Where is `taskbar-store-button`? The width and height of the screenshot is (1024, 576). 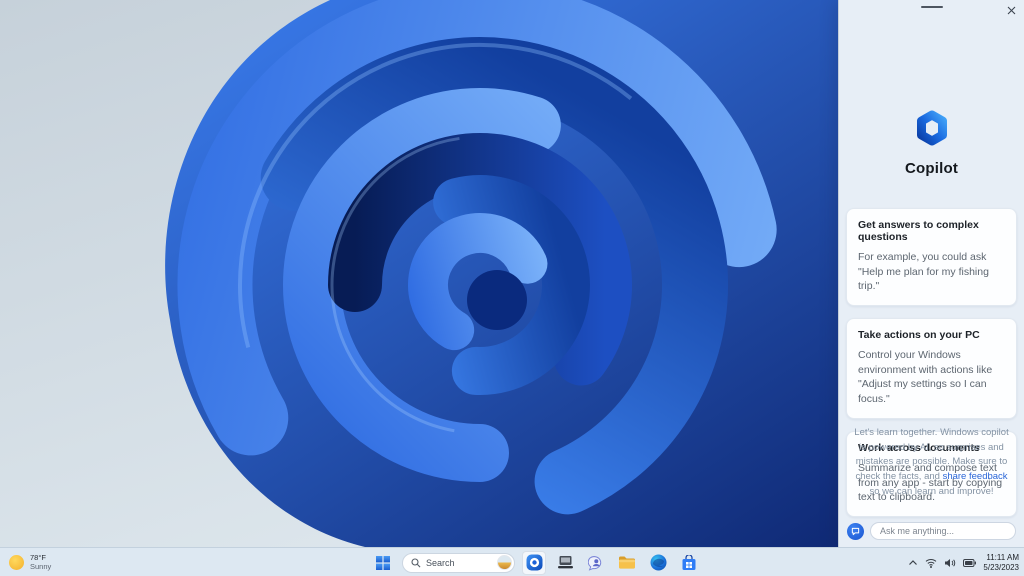 taskbar-store-button is located at coordinates (689, 563).